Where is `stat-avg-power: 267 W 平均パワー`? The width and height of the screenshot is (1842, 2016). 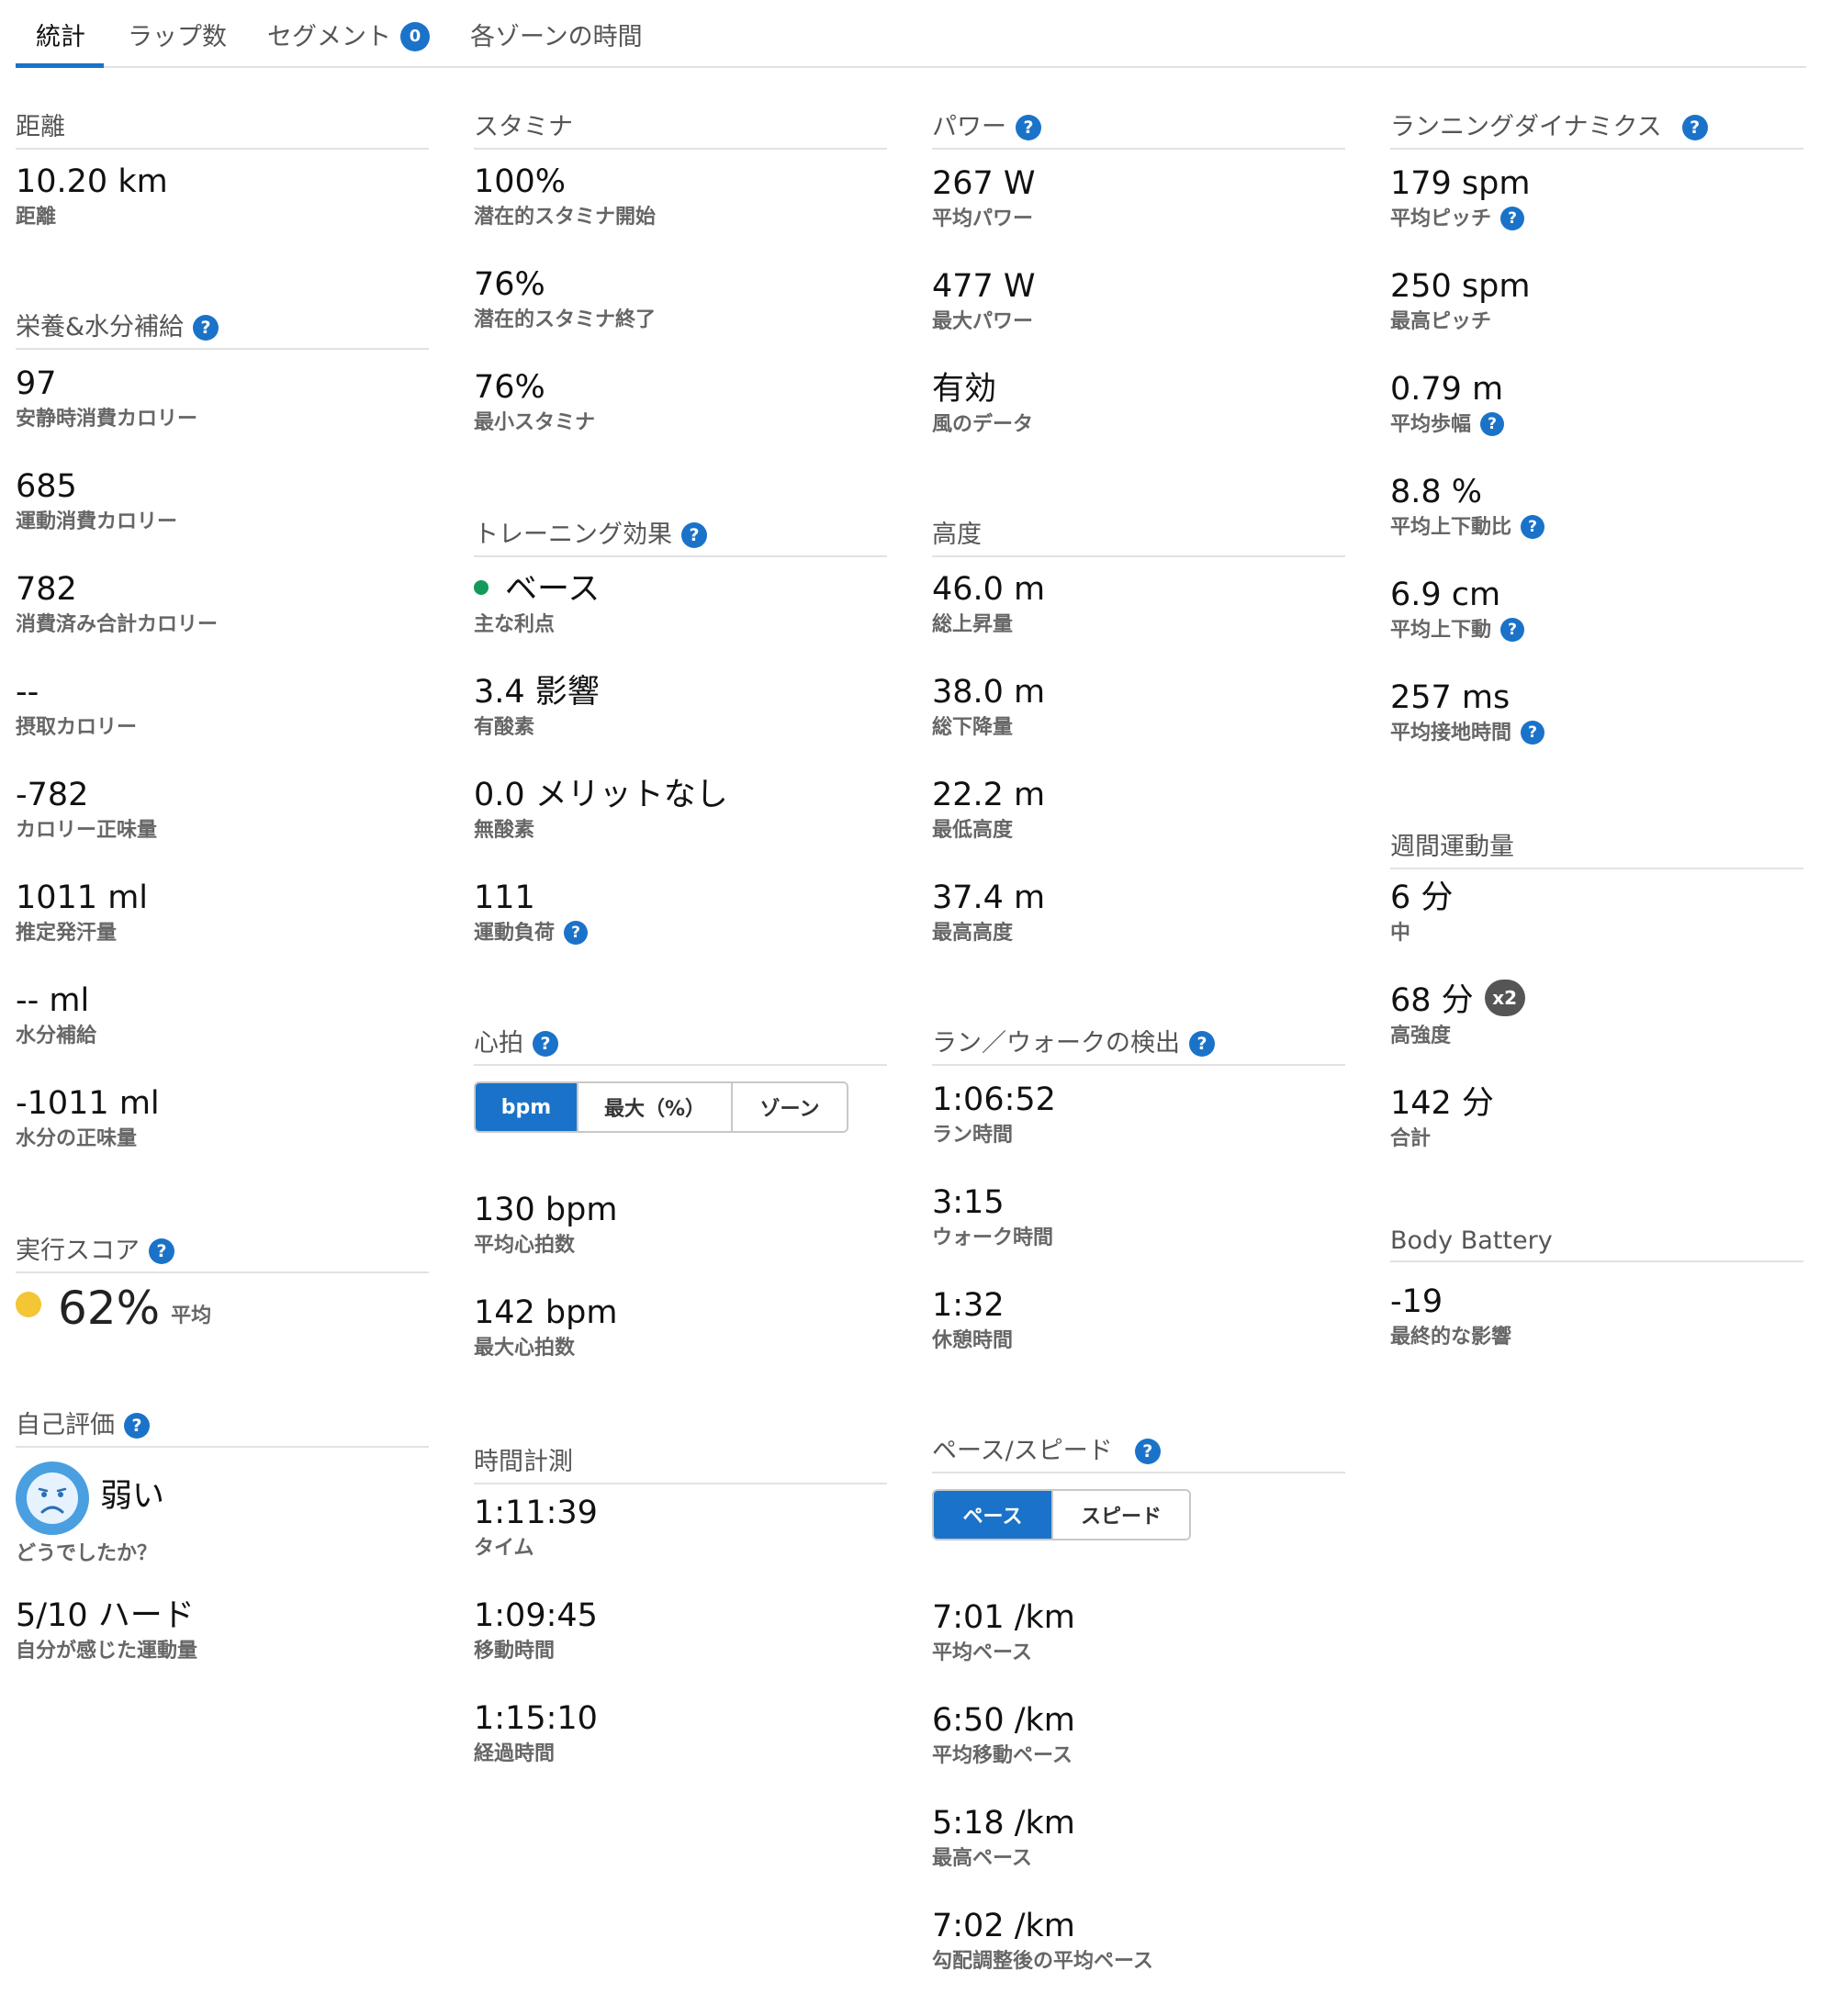 stat-avg-power: 267 W 平均パワー is located at coordinates (984, 198).